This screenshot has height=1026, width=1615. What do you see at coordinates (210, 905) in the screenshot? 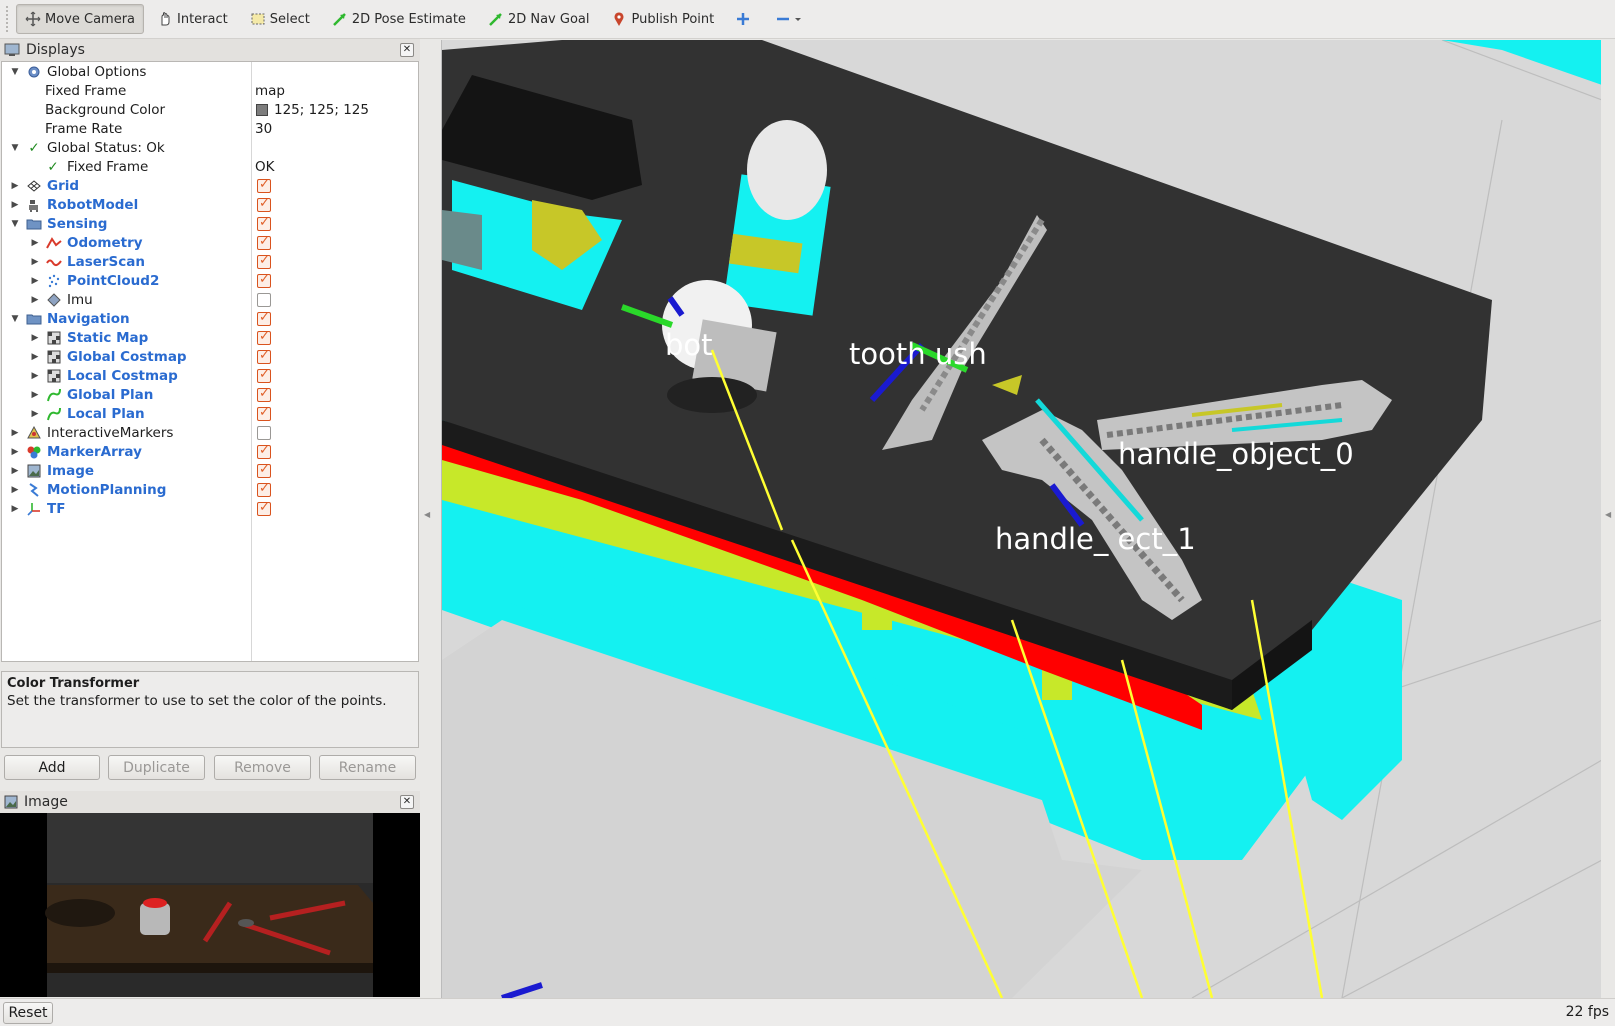
I see `camera-image-view` at bounding box center [210, 905].